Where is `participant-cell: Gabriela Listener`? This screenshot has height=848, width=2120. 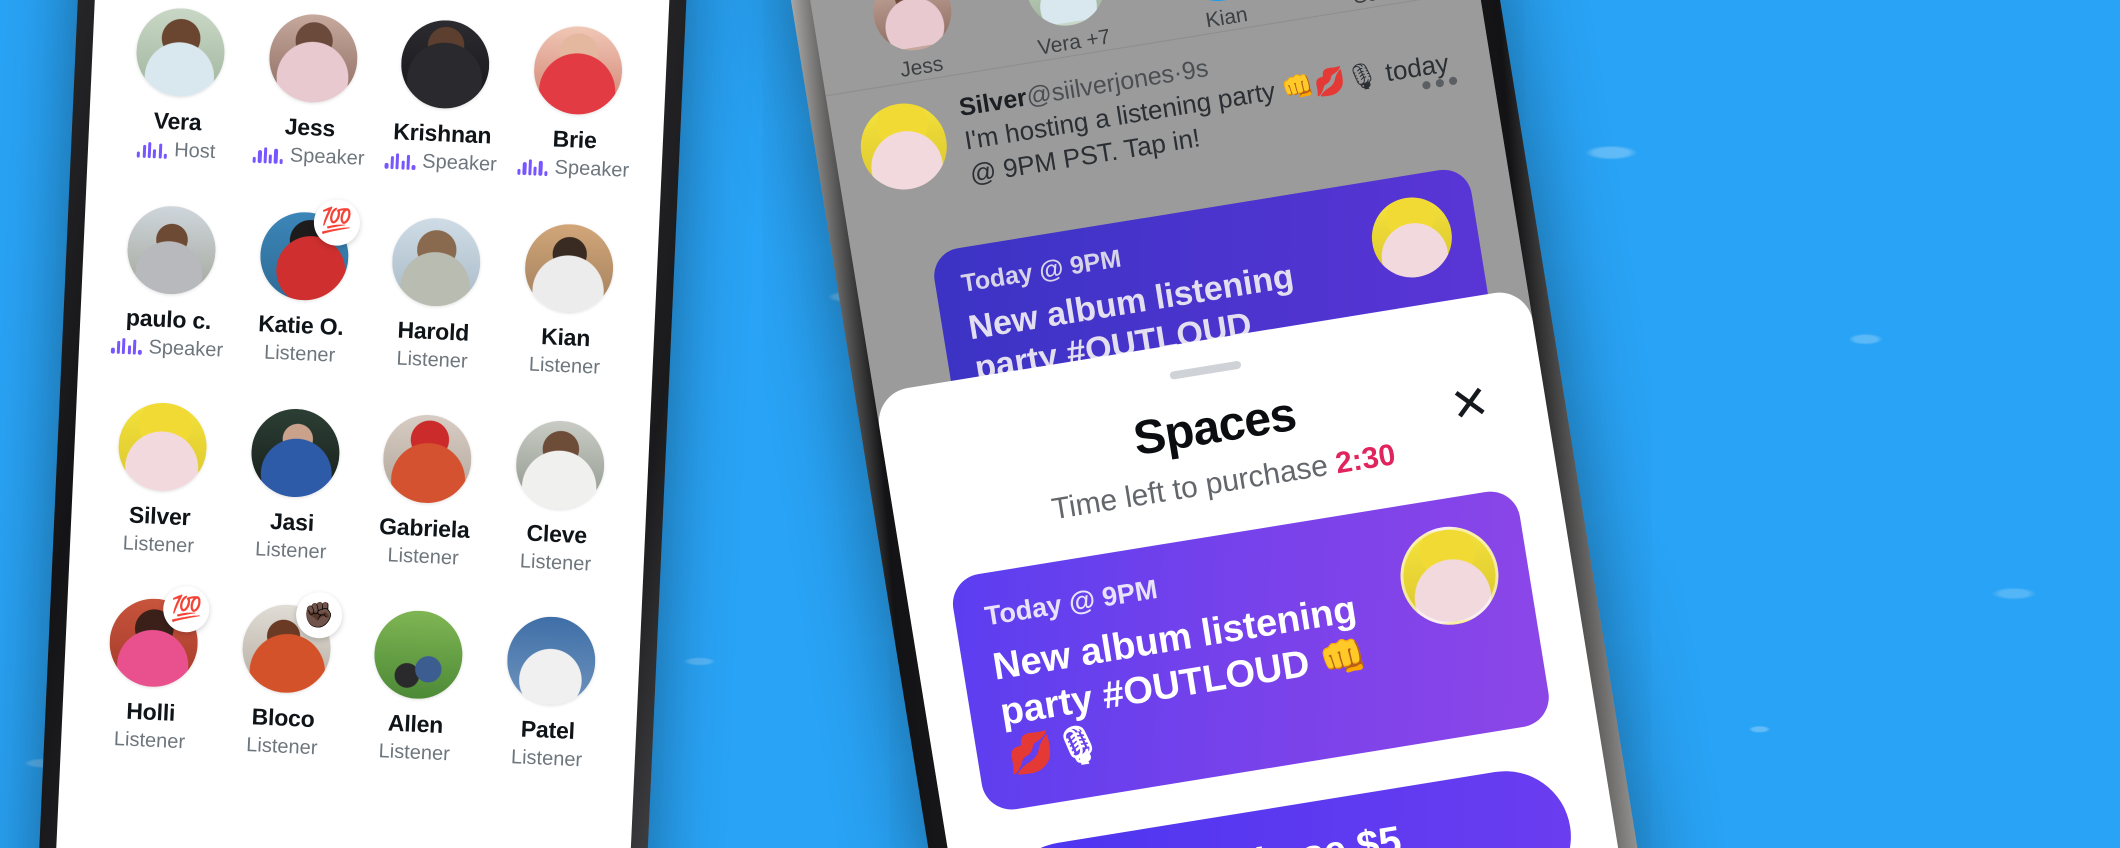
participant-cell: Gabriela Listener is located at coordinates (425, 492).